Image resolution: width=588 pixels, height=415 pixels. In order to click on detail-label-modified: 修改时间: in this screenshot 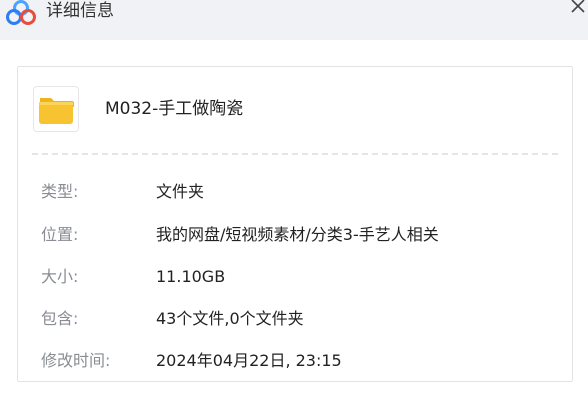, I will do `click(76, 360)`.